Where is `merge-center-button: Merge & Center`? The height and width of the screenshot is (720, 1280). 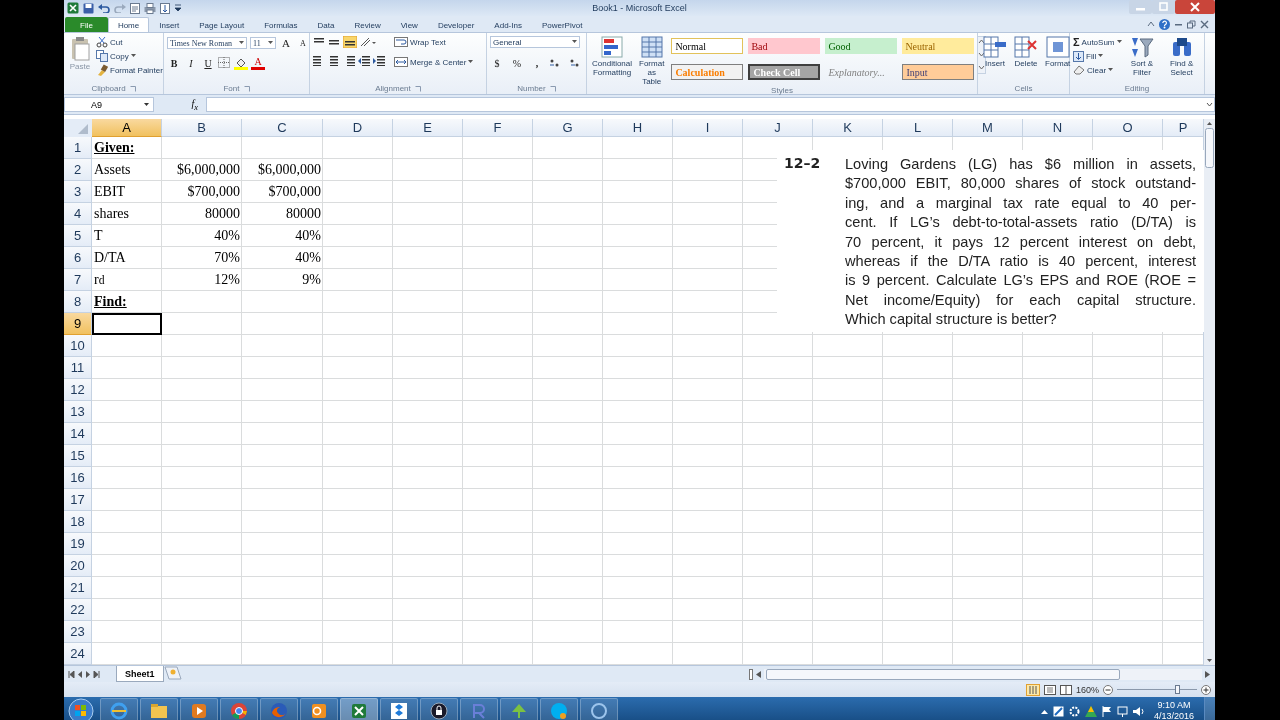 merge-center-button: Merge & Center is located at coordinates (434, 62).